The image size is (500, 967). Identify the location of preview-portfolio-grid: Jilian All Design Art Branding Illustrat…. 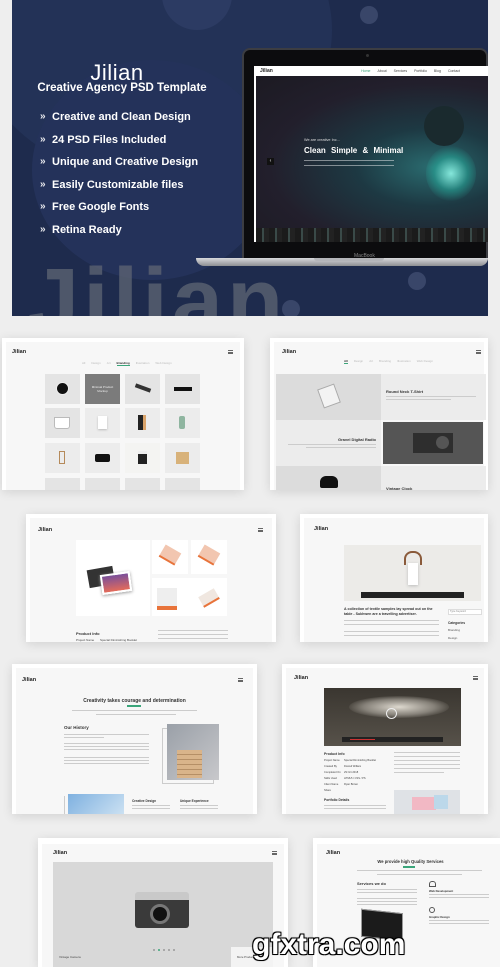
(123, 414).